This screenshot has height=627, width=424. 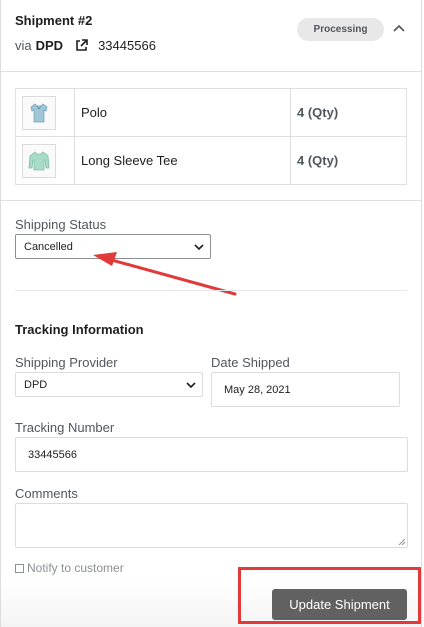 I want to click on notify-customer-option: Notify to customer, so click(x=69, y=568).